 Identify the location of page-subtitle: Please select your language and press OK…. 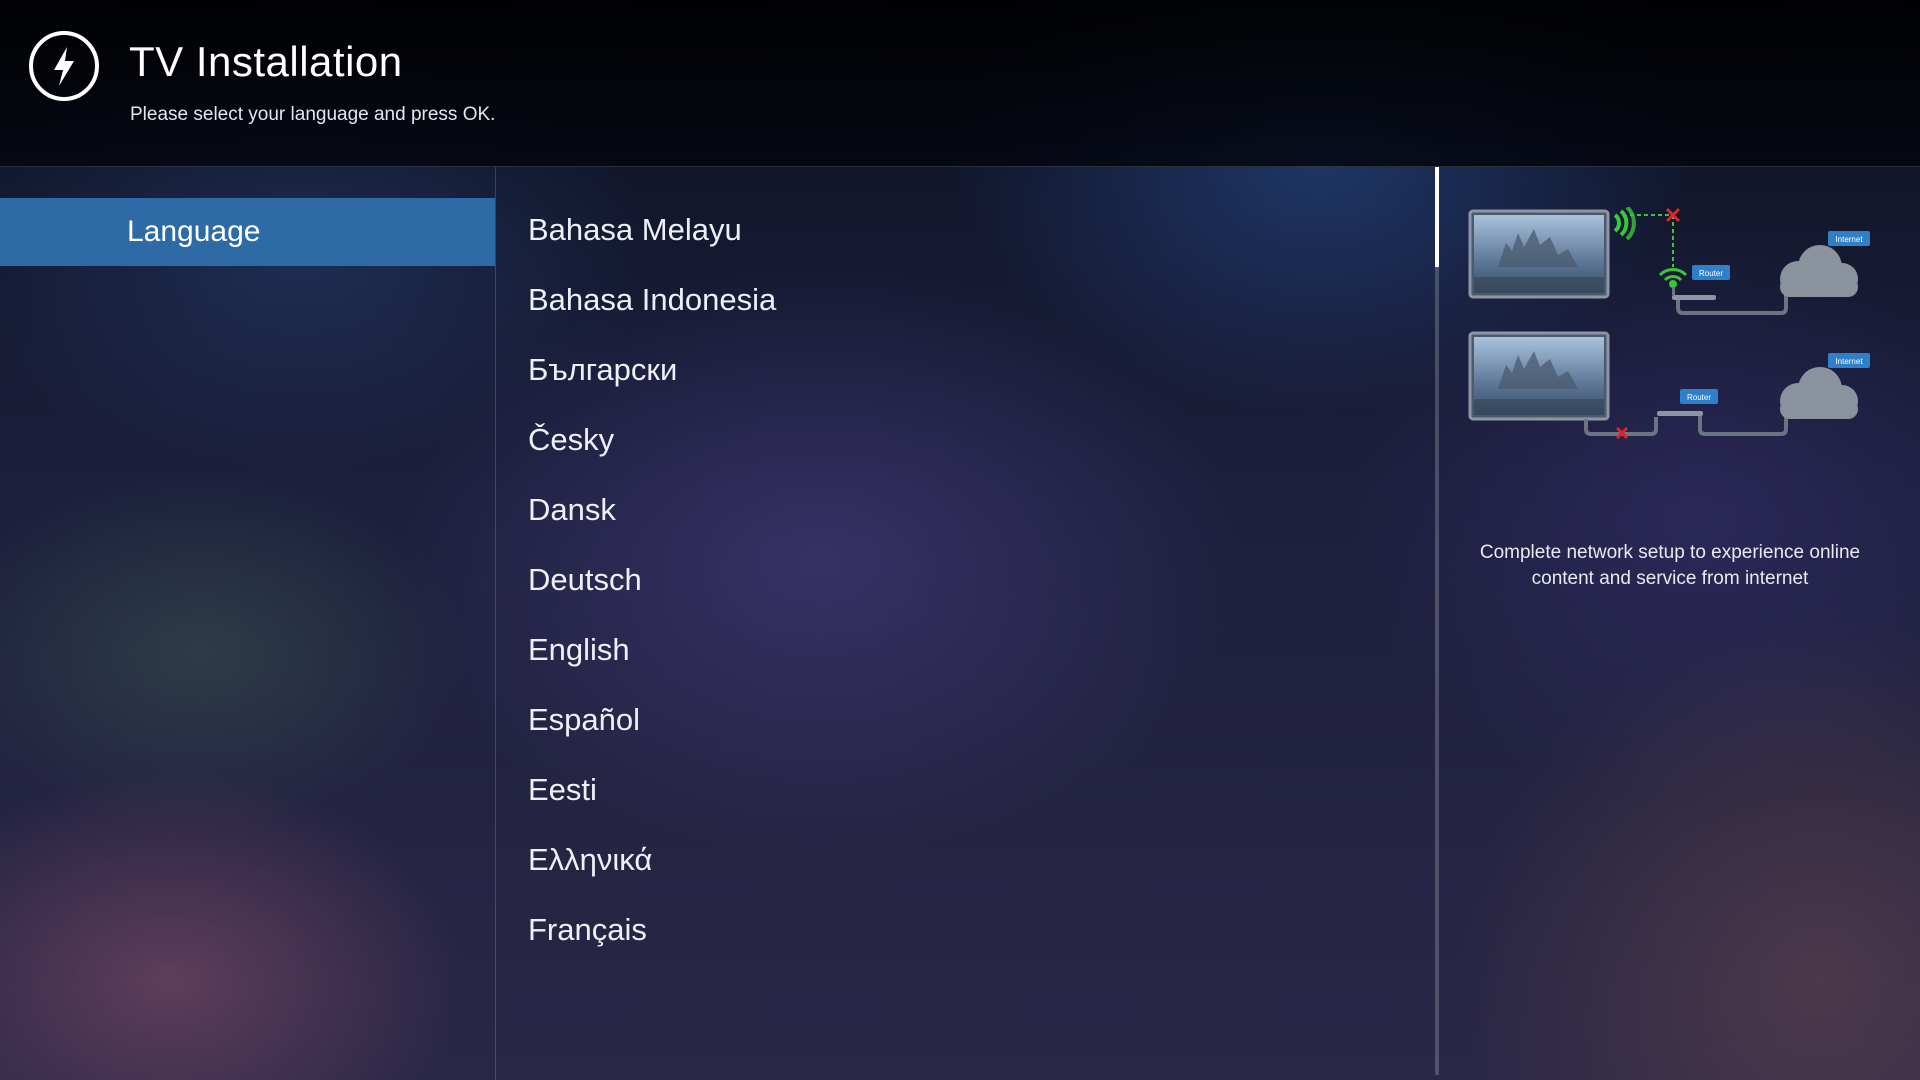
(313, 114).